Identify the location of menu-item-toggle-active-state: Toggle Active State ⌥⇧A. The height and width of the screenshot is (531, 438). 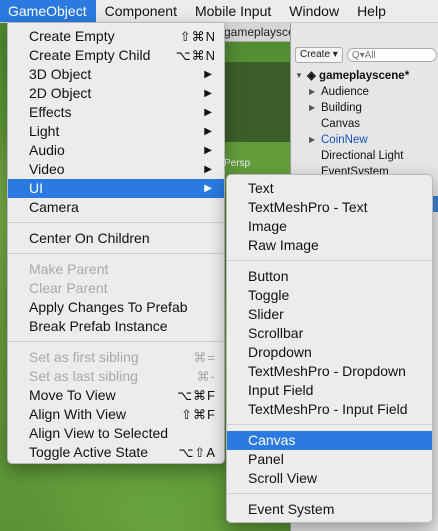
(116, 452).